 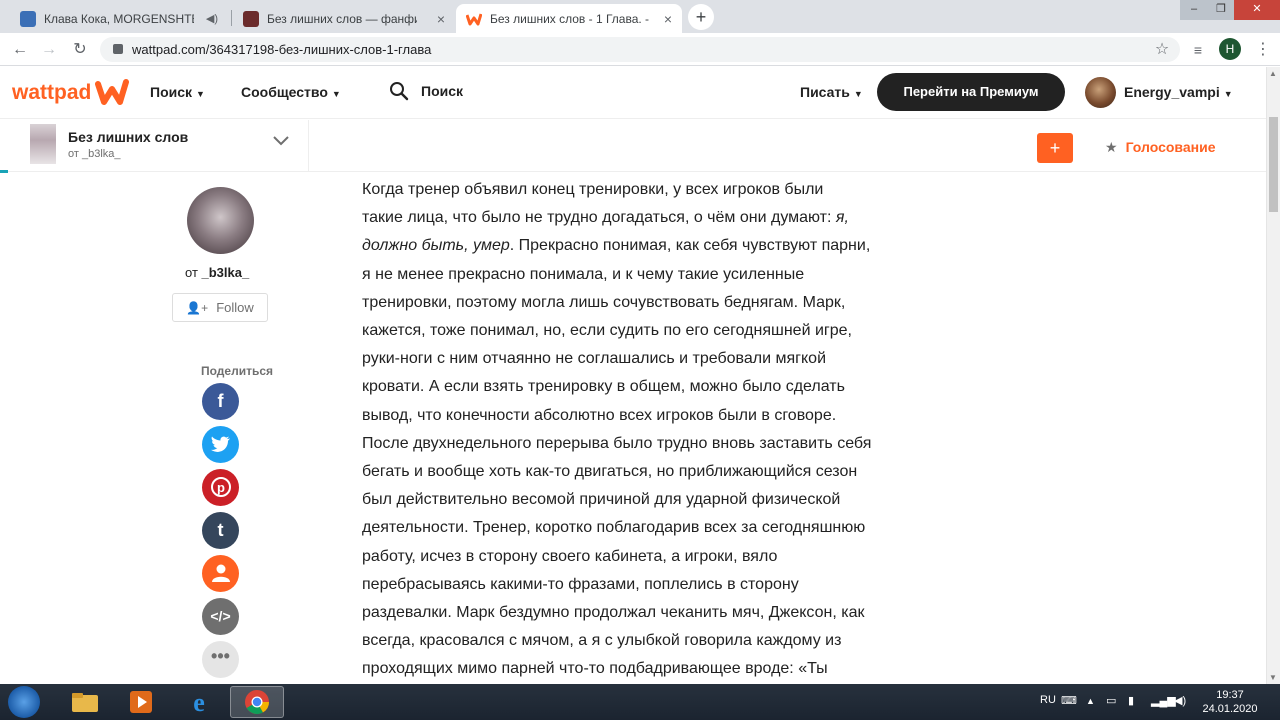 I want to click on add-to-library-button: +, so click(x=1055, y=148).